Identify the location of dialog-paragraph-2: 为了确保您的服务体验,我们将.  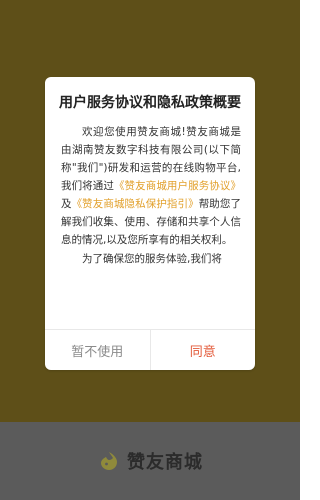
(151, 259).